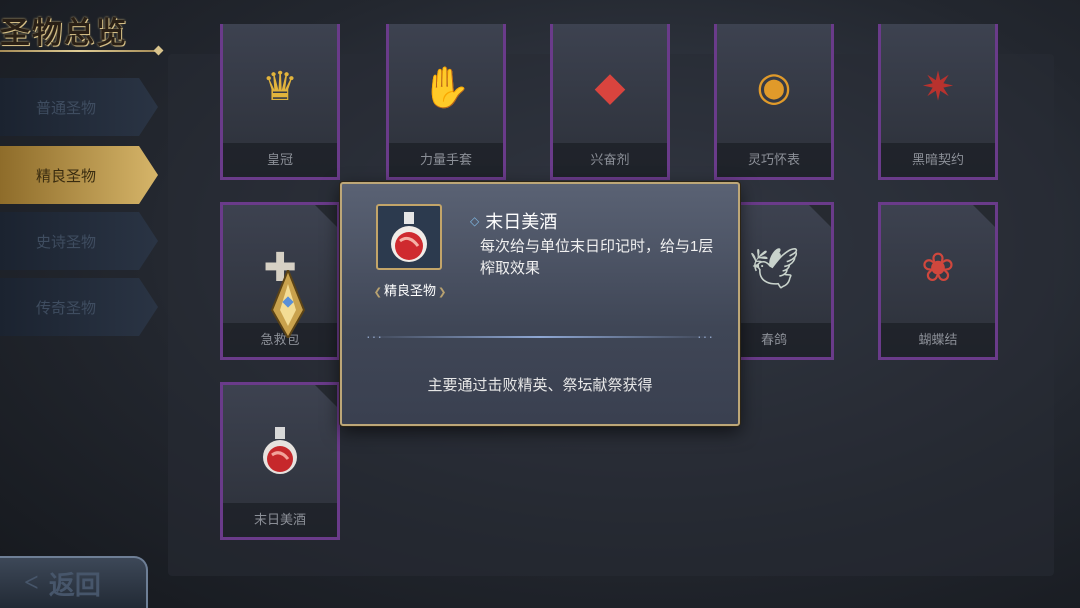  I want to click on diamond-icon: ◇, so click(475, 221).